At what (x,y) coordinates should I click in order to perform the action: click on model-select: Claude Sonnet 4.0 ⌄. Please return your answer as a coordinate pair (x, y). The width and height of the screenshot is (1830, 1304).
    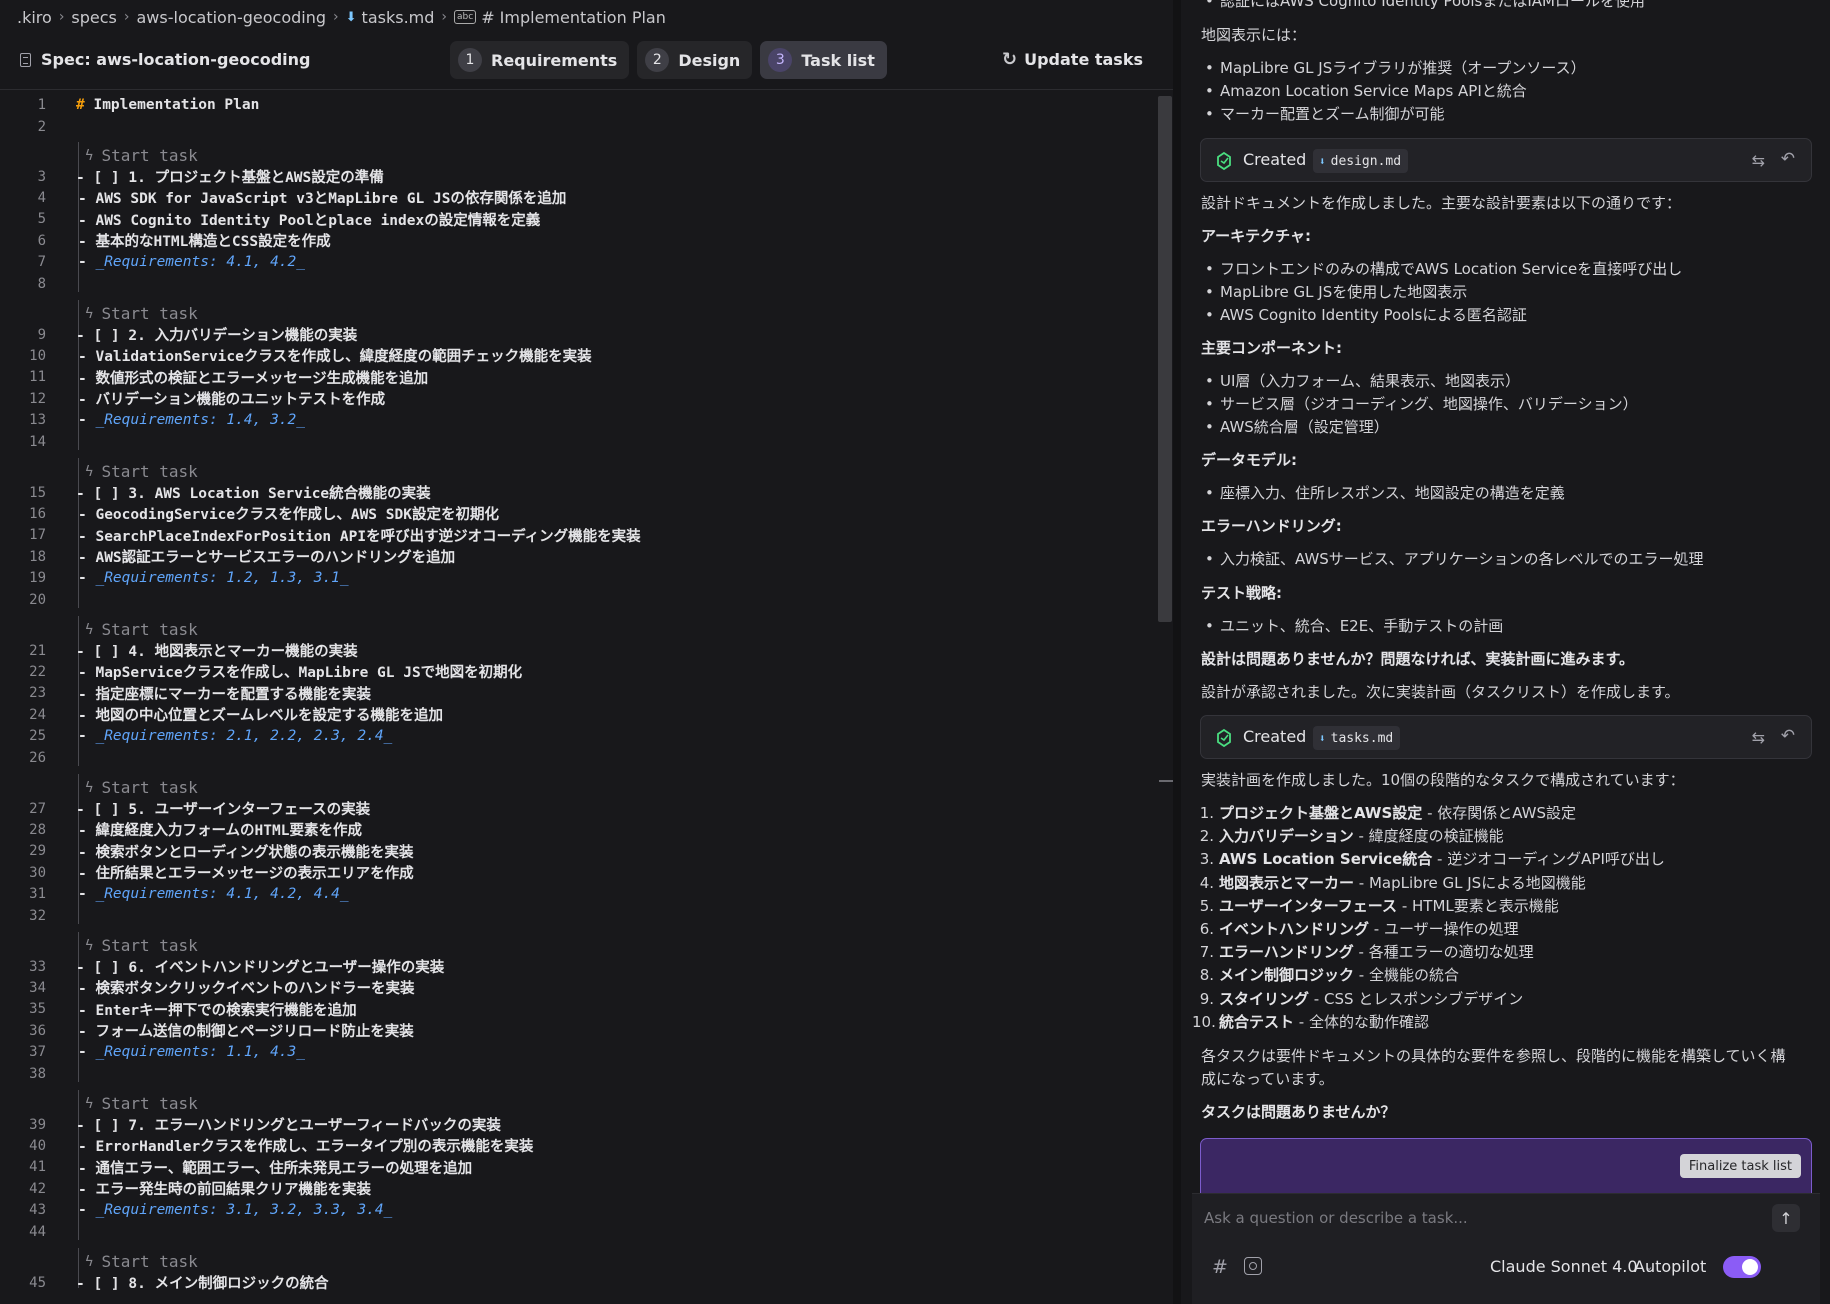
    Looking at the image, I should click on (1572, 1266).